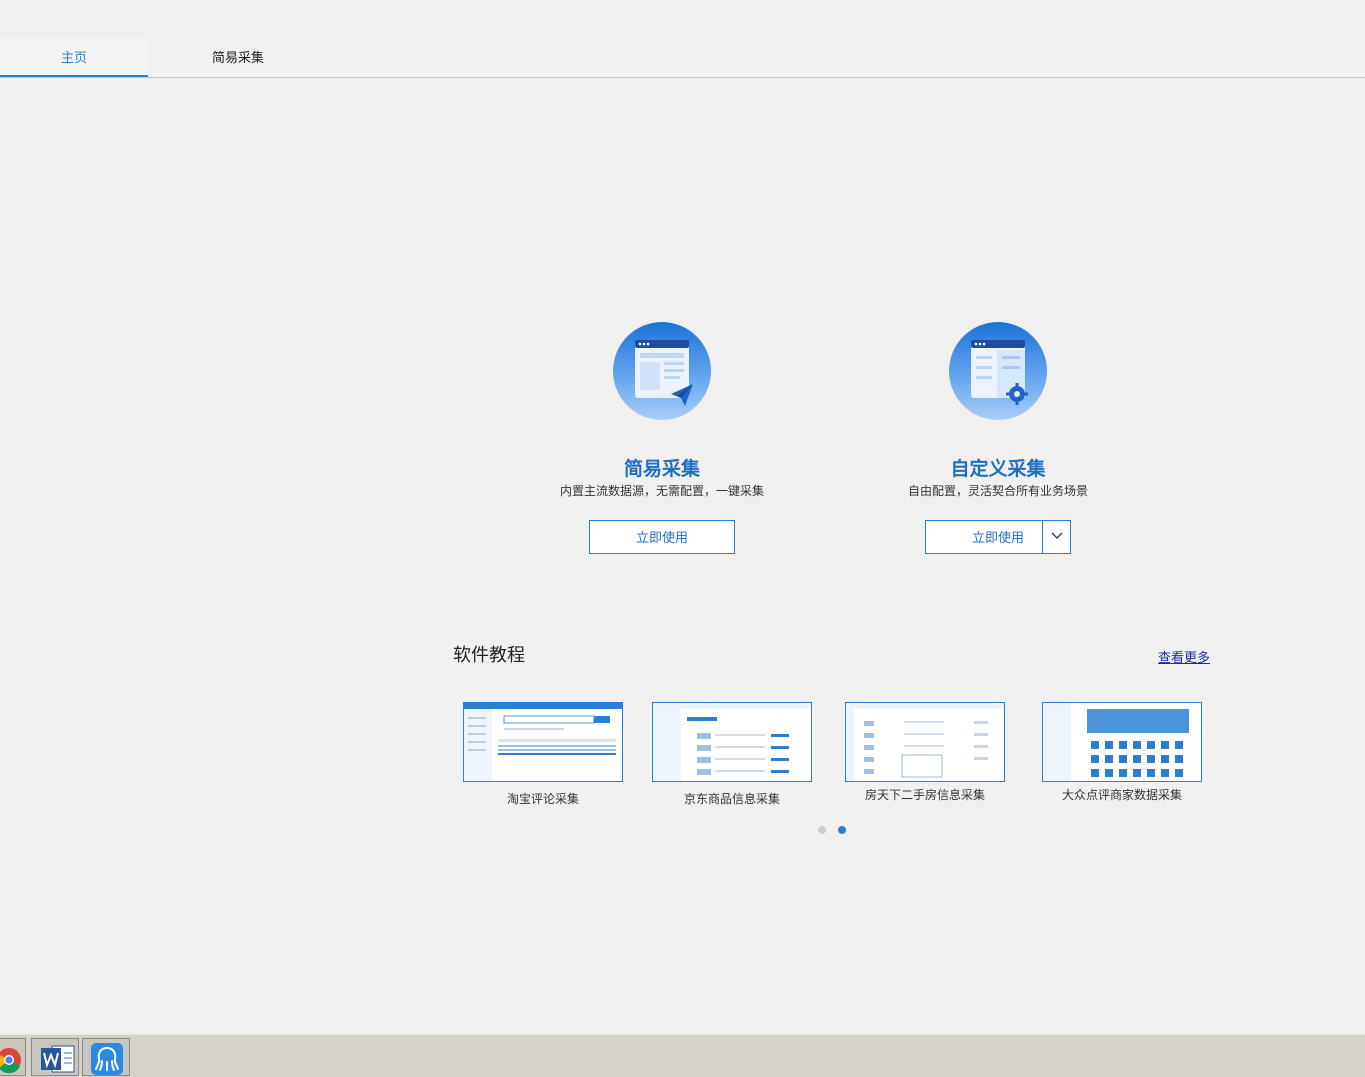 This screenshot has height=1077, width=1365. Describe the element at coordinates (489, 655) in the screenshot. I see `tutorials-heading: 软件教程` at that location.